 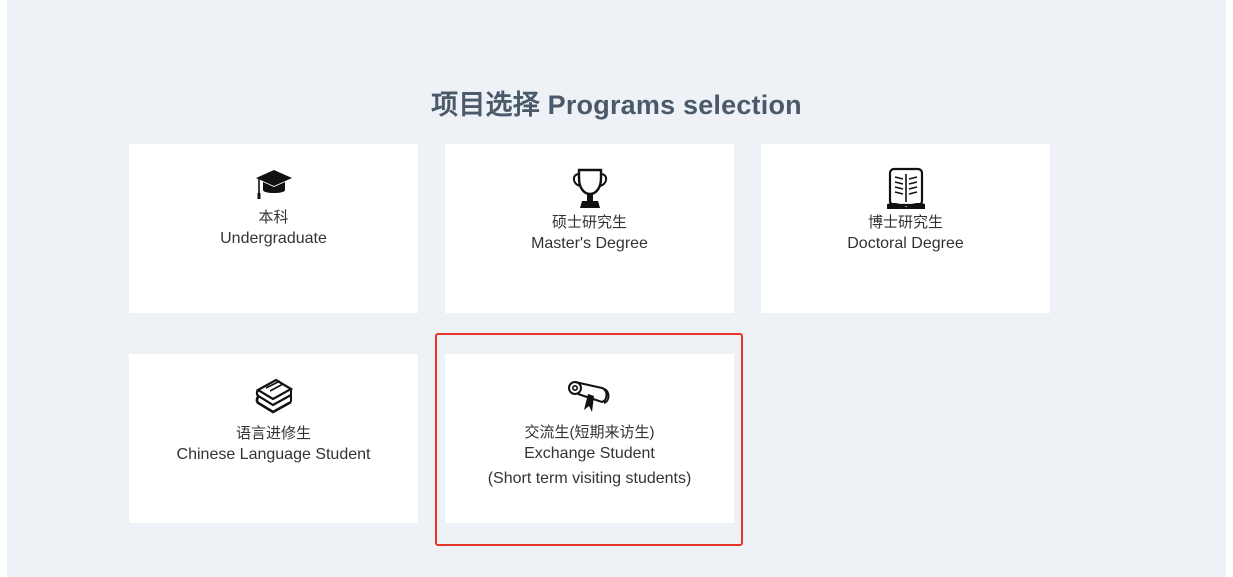 What do you see at coordinates (905, 222) in the screenshot?
I see `program-name-cn: 博士研究生` at bounding box center [905, 222].